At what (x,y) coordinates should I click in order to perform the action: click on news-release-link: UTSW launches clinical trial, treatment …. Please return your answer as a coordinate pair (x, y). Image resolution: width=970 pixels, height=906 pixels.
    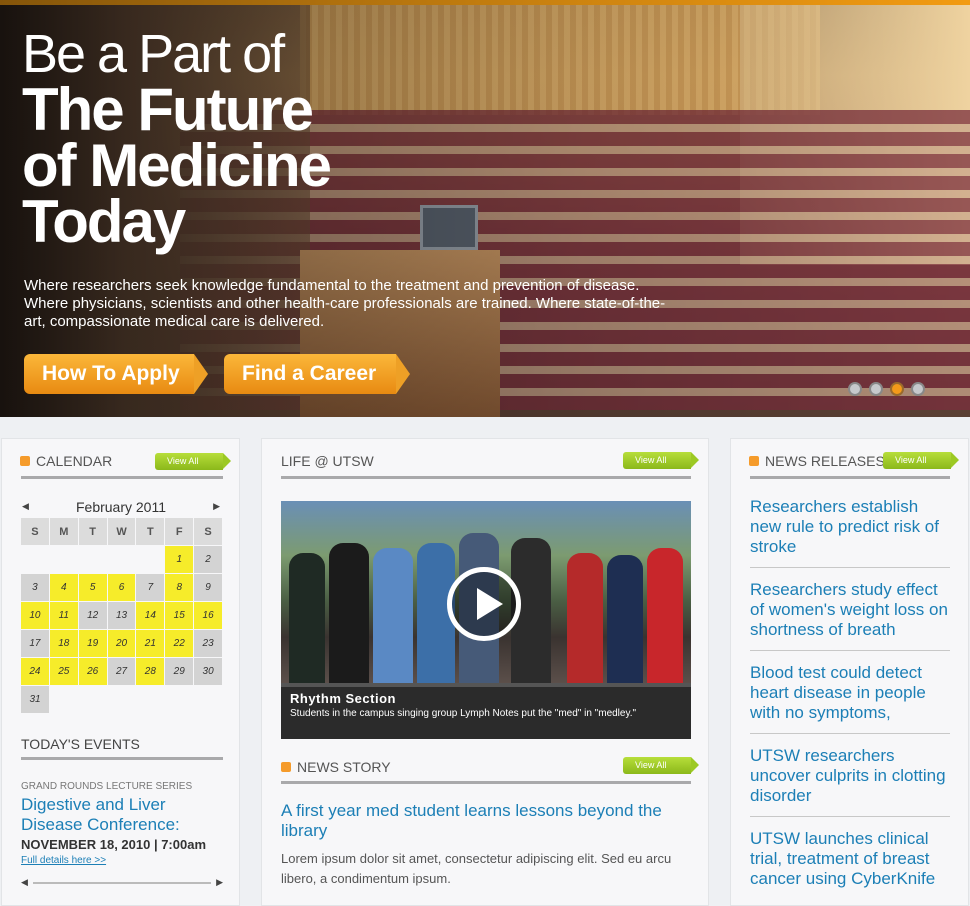
    Looking at the image, I should click on (850, 864).